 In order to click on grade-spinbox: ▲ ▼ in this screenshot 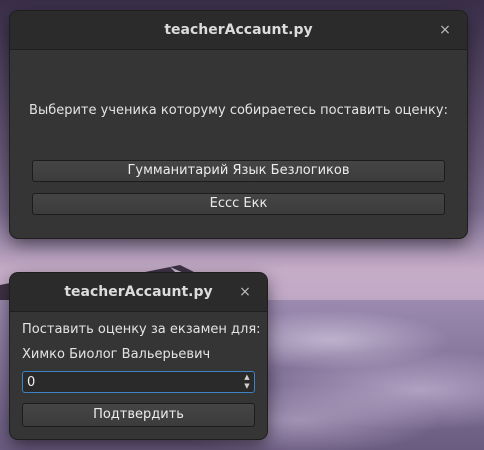, I will do `click(138, 382)`.